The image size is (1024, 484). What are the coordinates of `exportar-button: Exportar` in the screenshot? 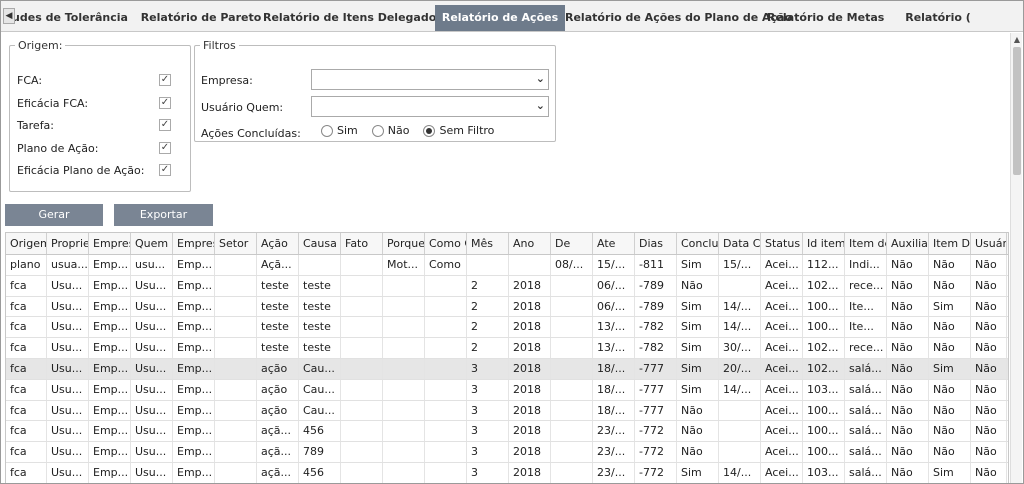 It's located at (163, 215).